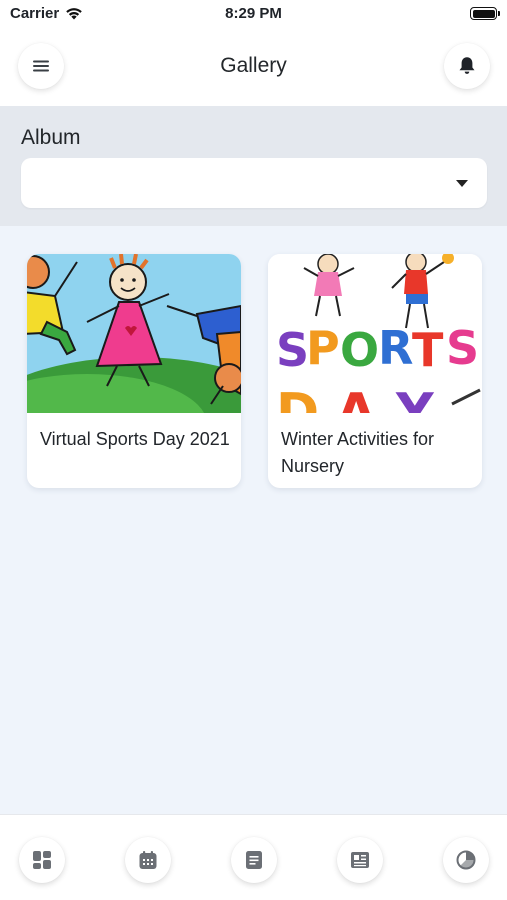 Image resolution: width=507 pixels, height=900 pixels. What do you see at coordinates (359, 350) in the screenshot?
I see `svg-text: O` at bounding box center [359, 350].